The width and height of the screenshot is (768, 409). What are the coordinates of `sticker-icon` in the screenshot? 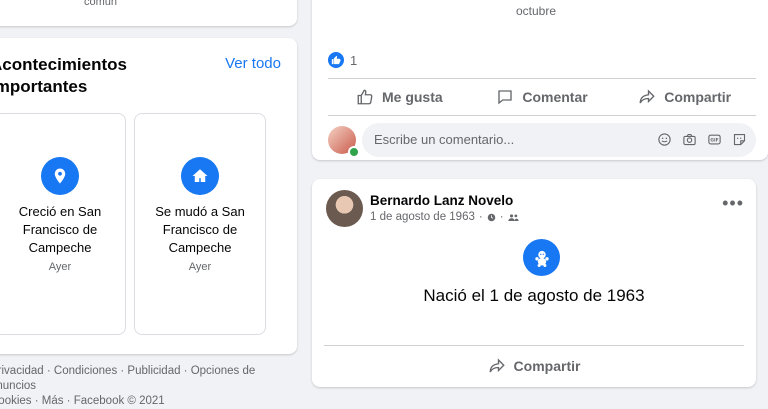 It's located at (739, 139).